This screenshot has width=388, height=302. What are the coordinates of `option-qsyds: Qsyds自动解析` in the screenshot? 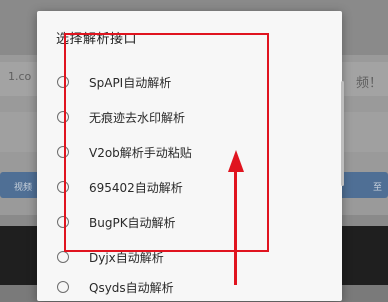 It's located at (187, 287).